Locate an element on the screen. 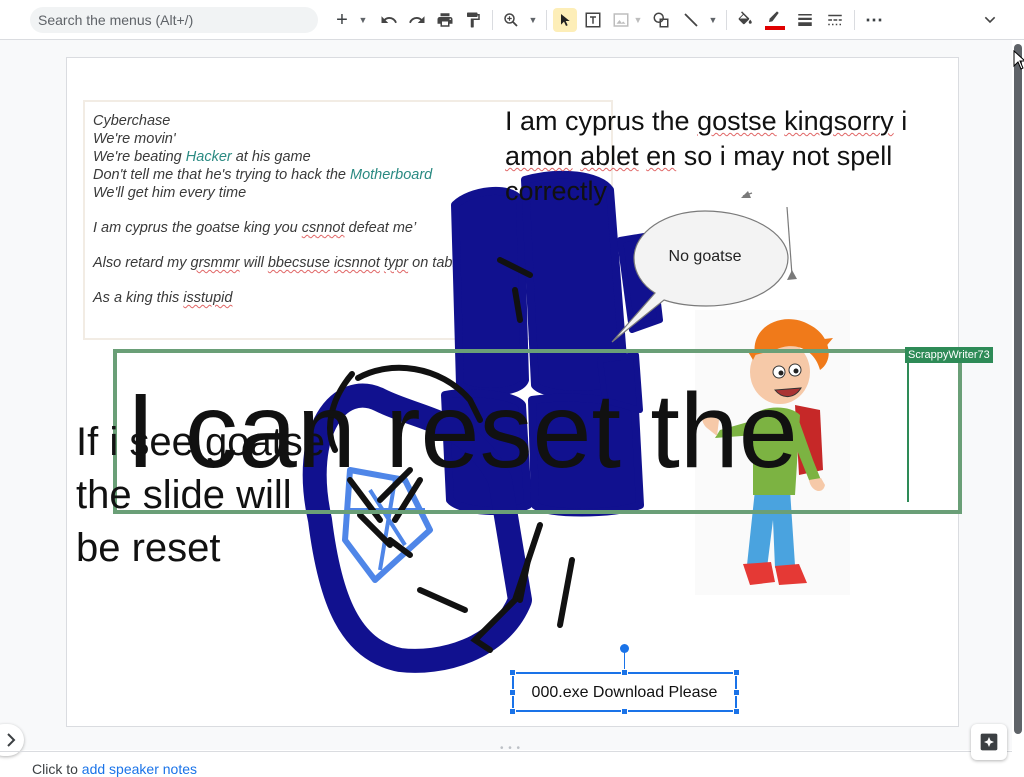 The width and height of the screenshot is (1024, 777). rotation-handle is located at coordinates (624, 648).